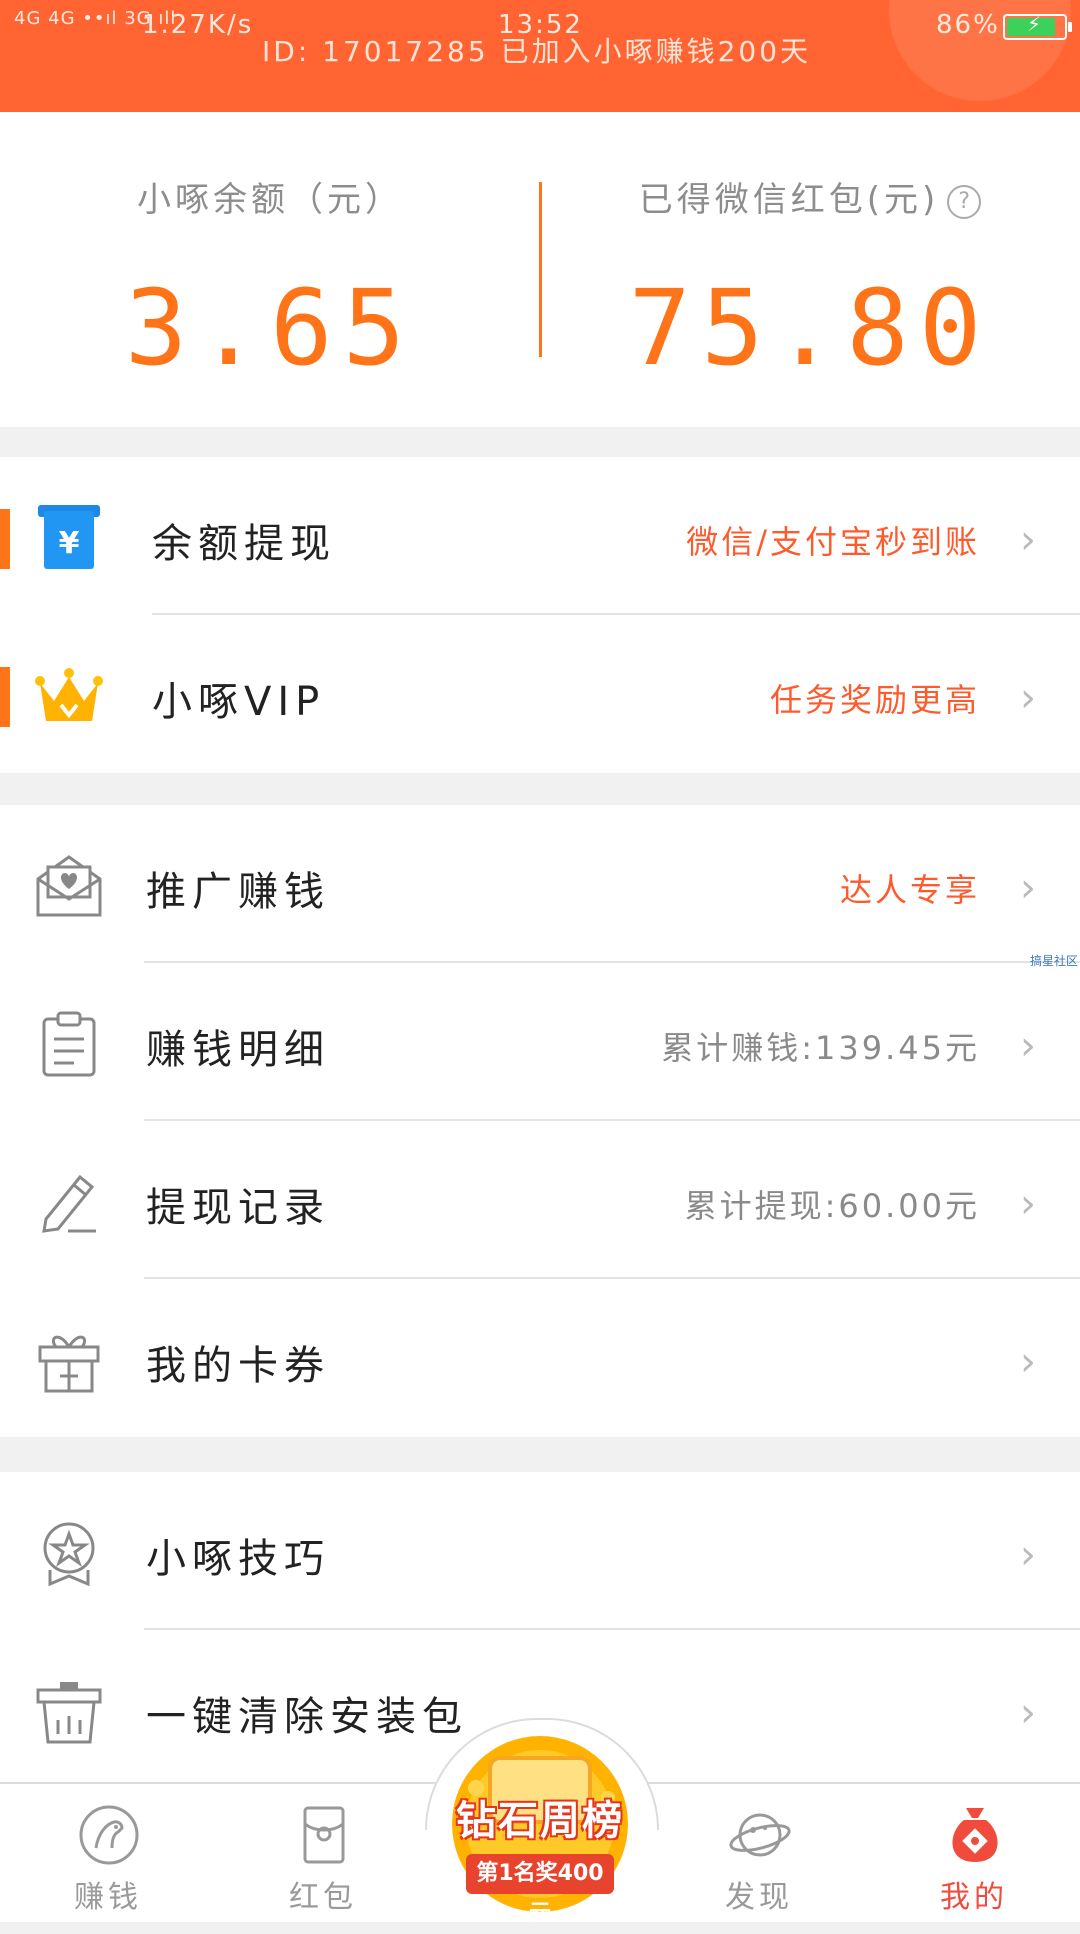 The width and height of the screenshot is (1080, 1934). Describe the element at coordinates (1054, 961) in the screenshot. I see `watermark-text: 搞星社区` at that location.